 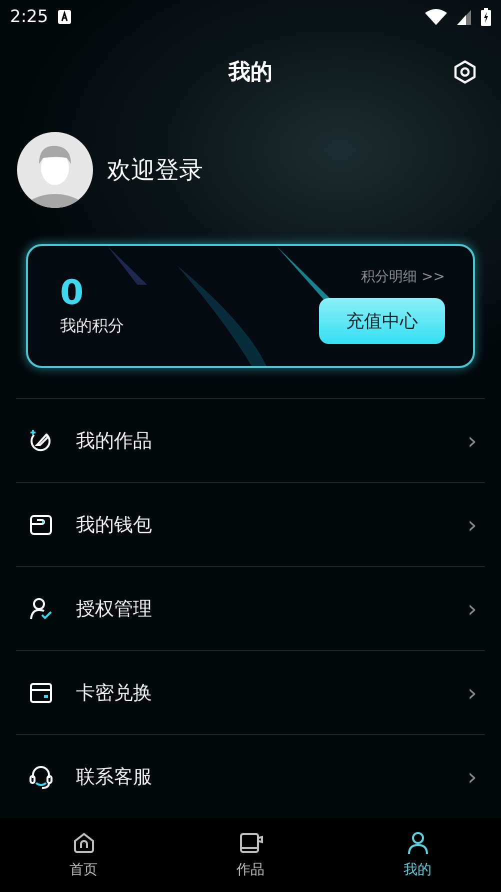 I want to click on recharge-button: 充值中心, so click(x=382, y=321).